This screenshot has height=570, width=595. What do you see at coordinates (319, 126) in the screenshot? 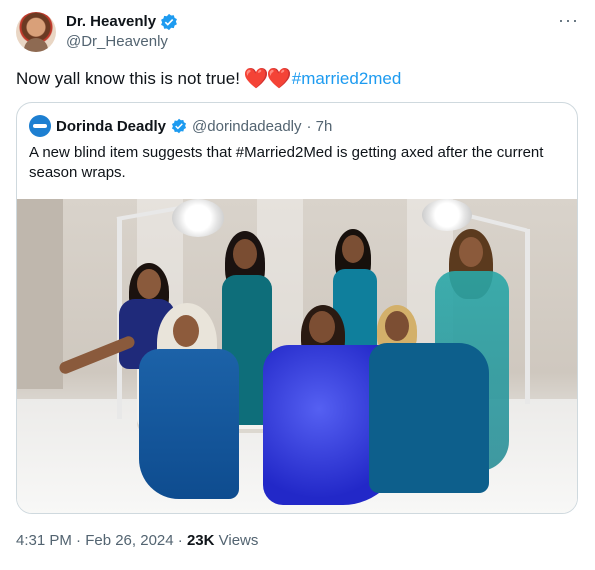
I see `quoted-tweet-time: · 7h` at bounding box center [319, 126].